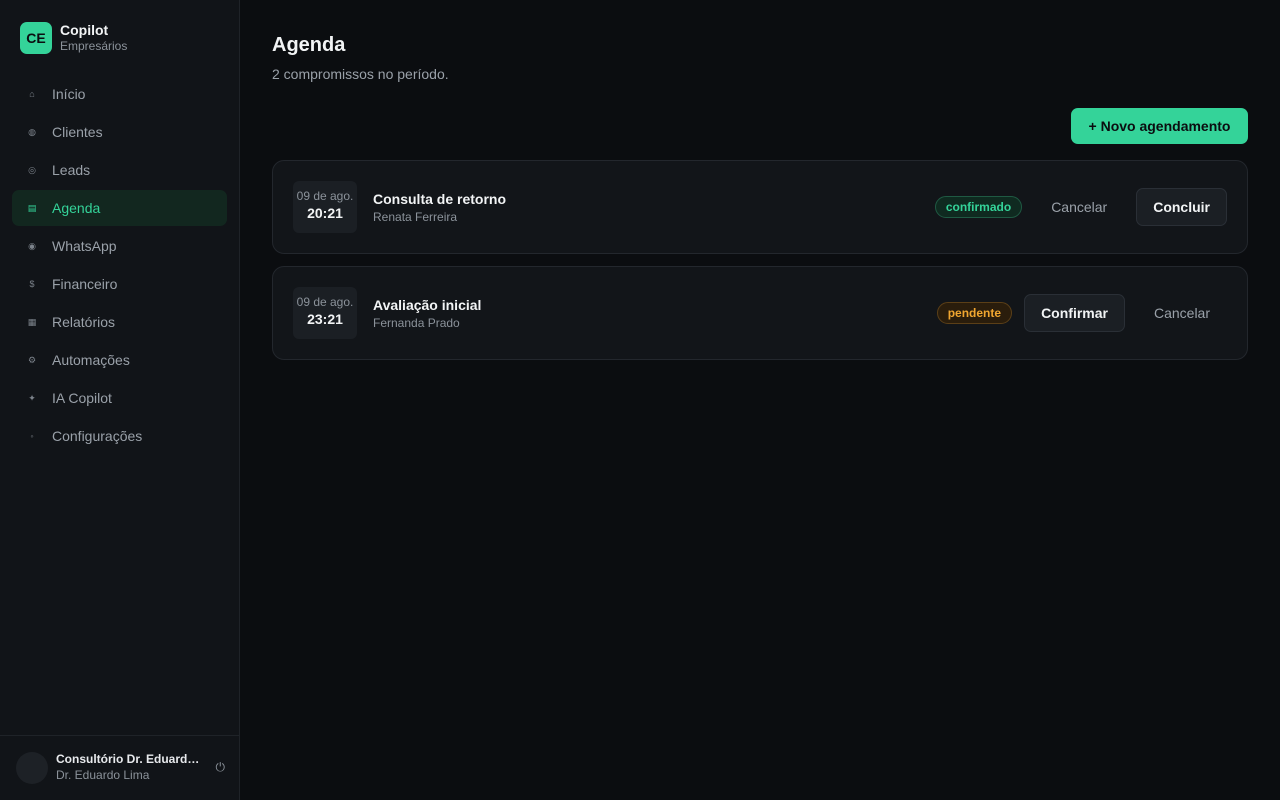 The width and height of the screenshot is (1280, 800). What do you see at coordinates (103, 775) in the screenshot?
I see `user-subtitle: Dr. Eduardo Lima` at bounding box center [103, 775].